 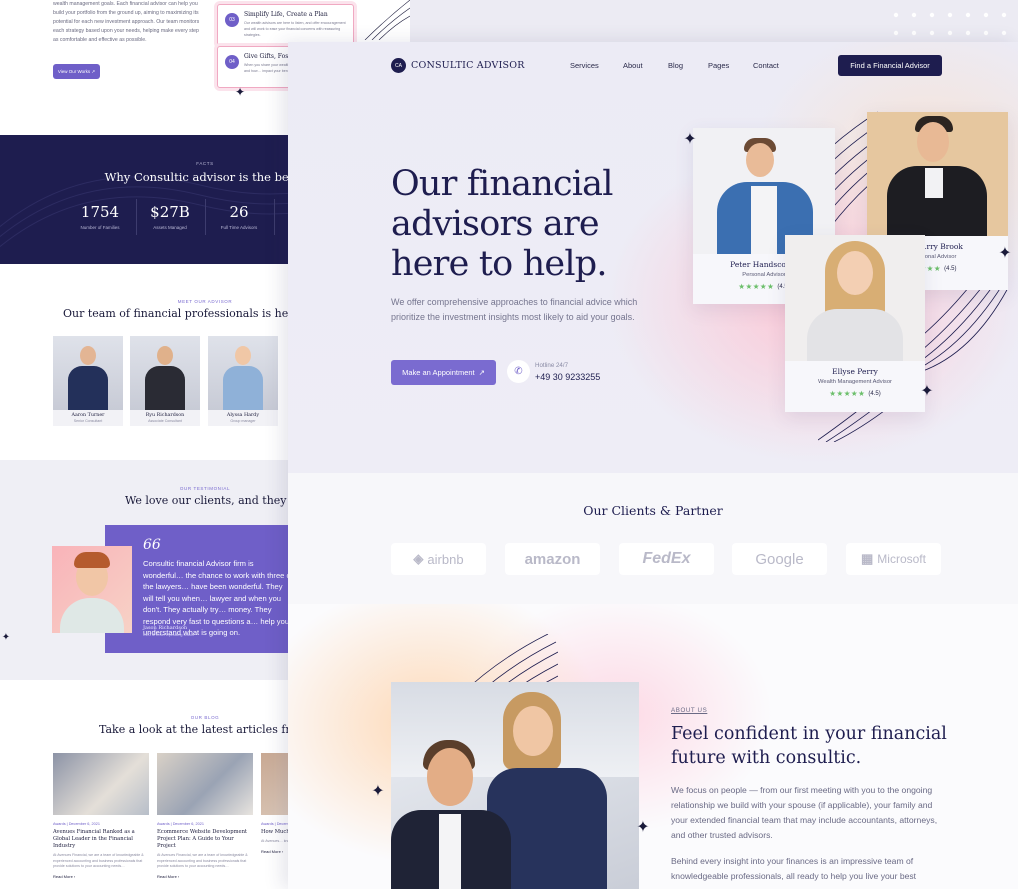 I want to click on team-member-role: Associate Consultant, so click(x=165, y=421).